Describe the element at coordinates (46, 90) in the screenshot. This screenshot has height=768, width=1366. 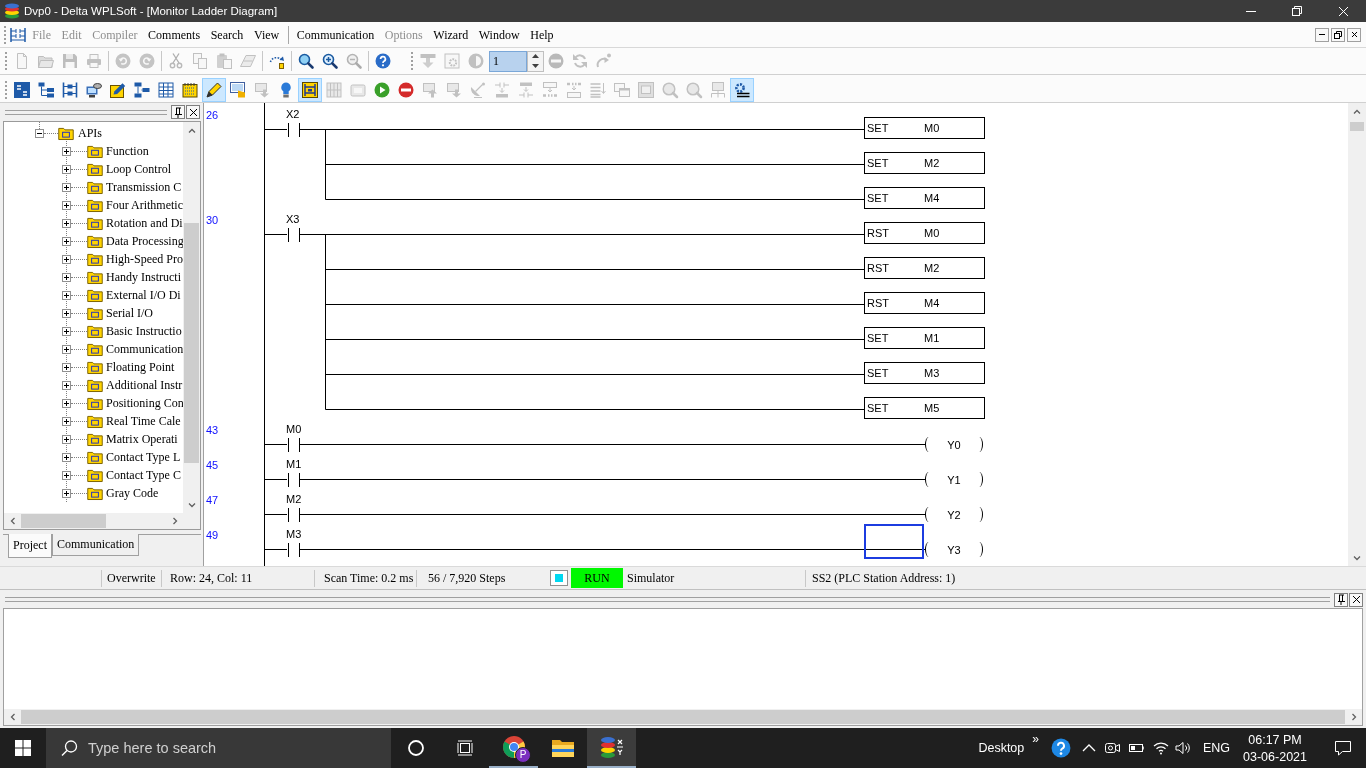
I see `tree-icon` at that location.